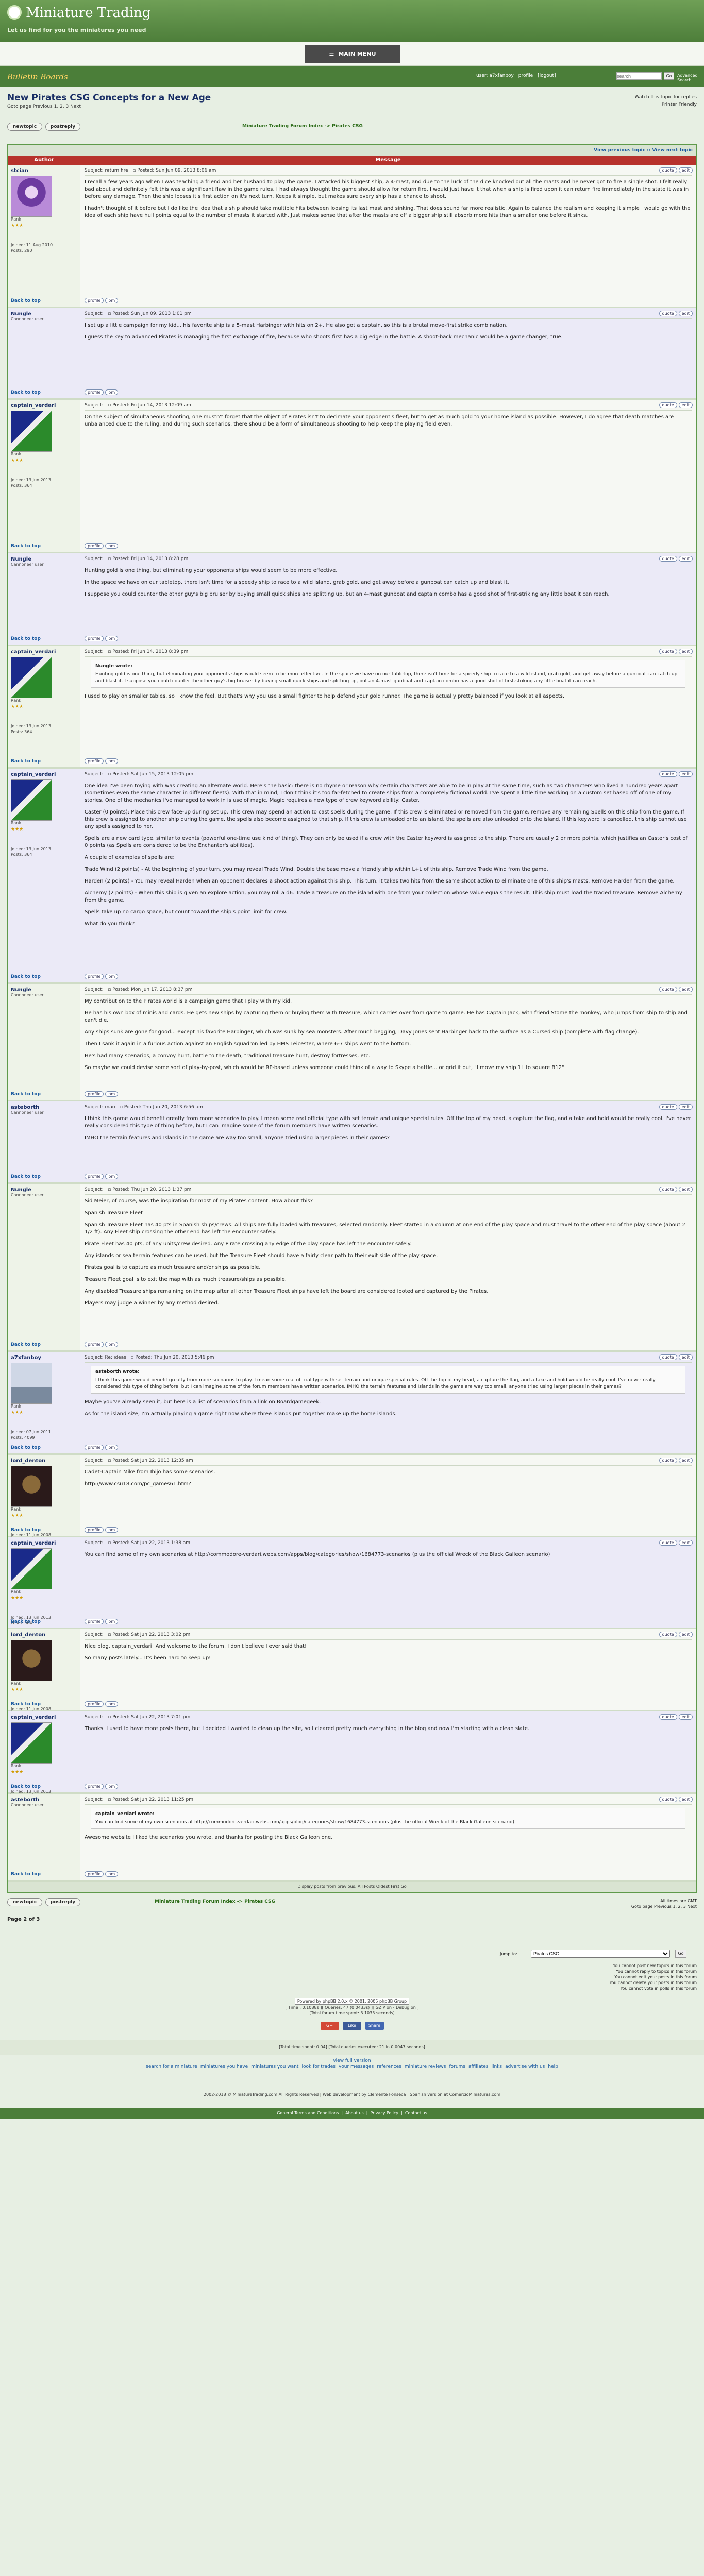  Describe the element at coordinates (24, 127) in the screenshot. I see `new-topic-button: newtopic` at that location.